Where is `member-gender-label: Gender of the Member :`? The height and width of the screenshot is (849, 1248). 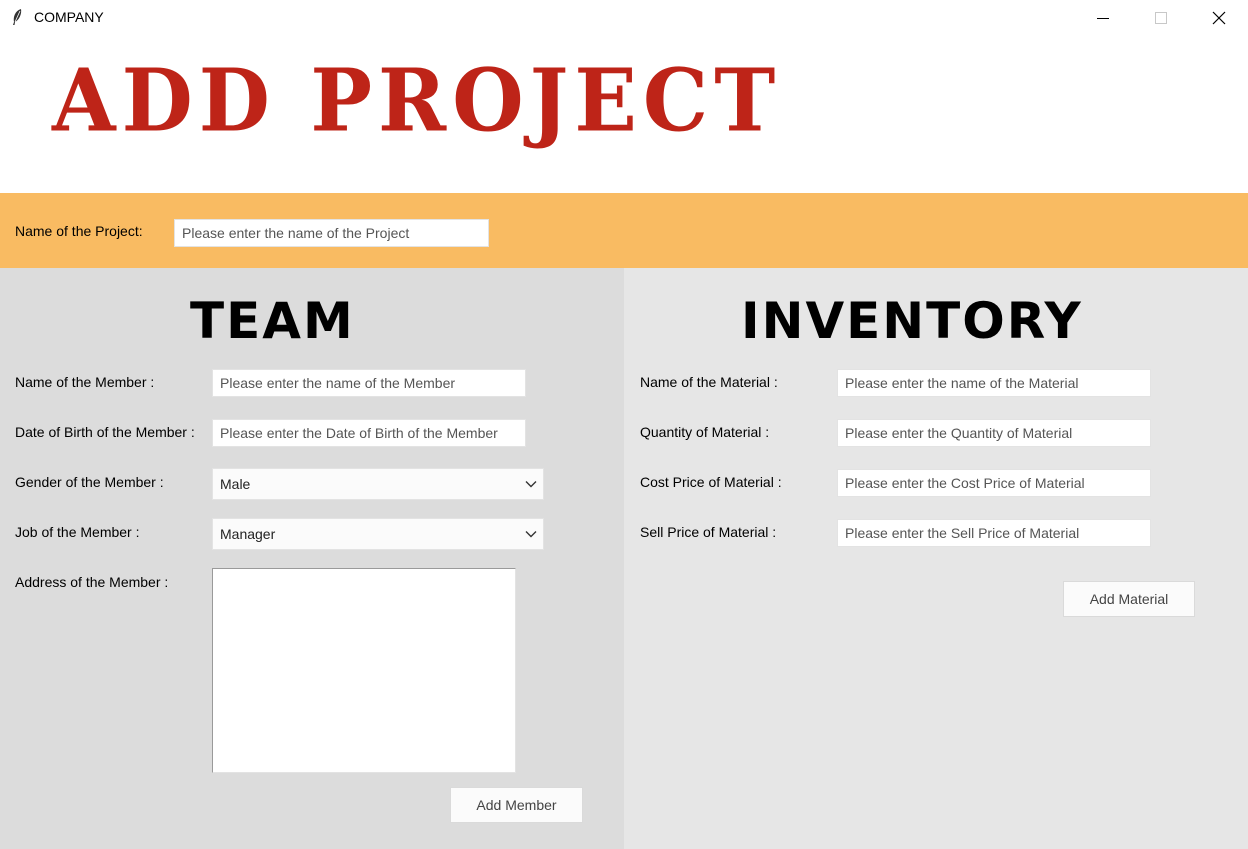 member-gender-label: Gender of the Member : is located at coordinates (89, 482).